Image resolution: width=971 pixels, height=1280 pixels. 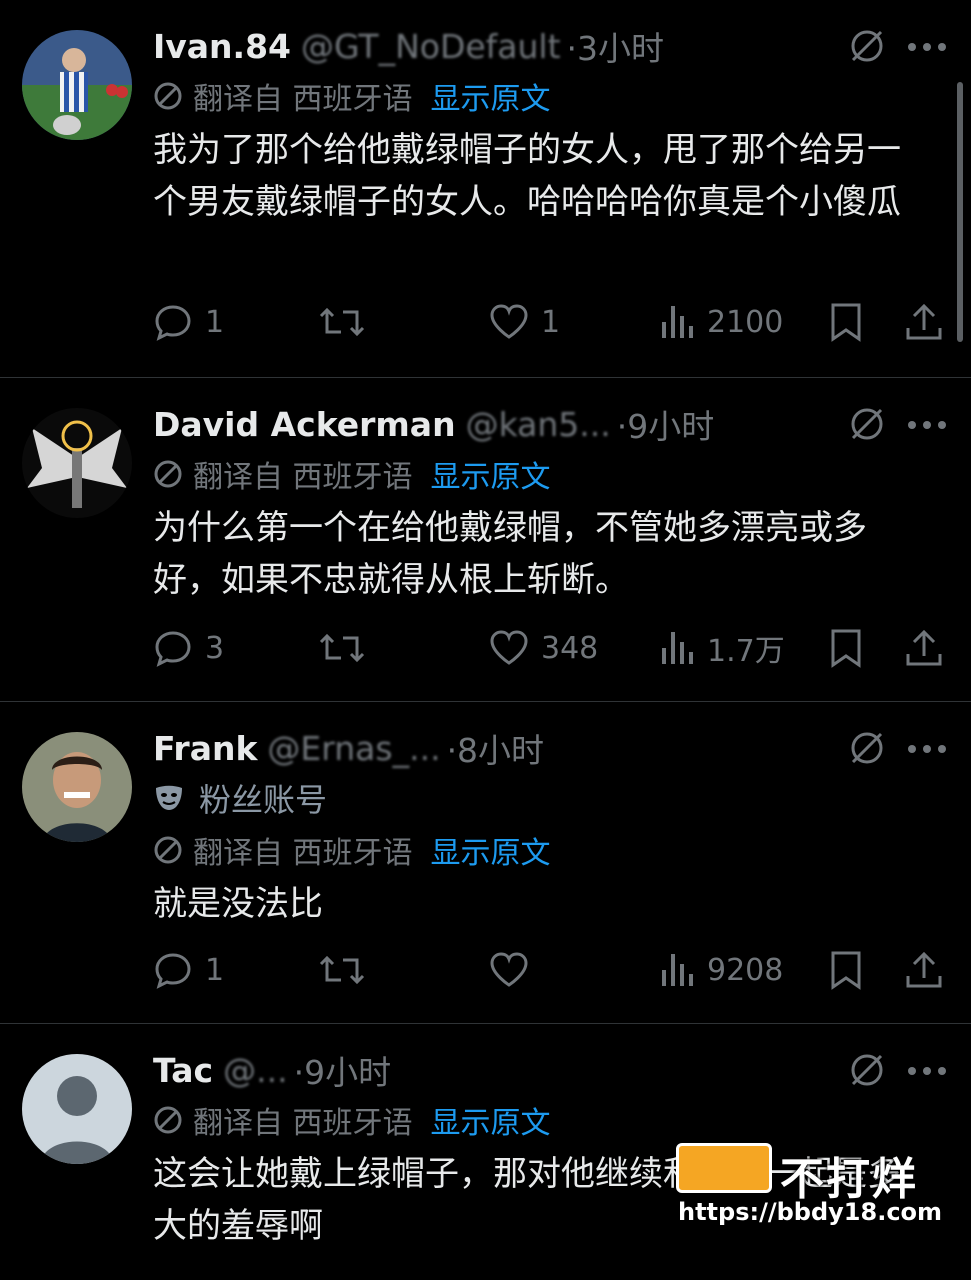 I want to click on display-name: Tac, so click(x=183, y=1070).